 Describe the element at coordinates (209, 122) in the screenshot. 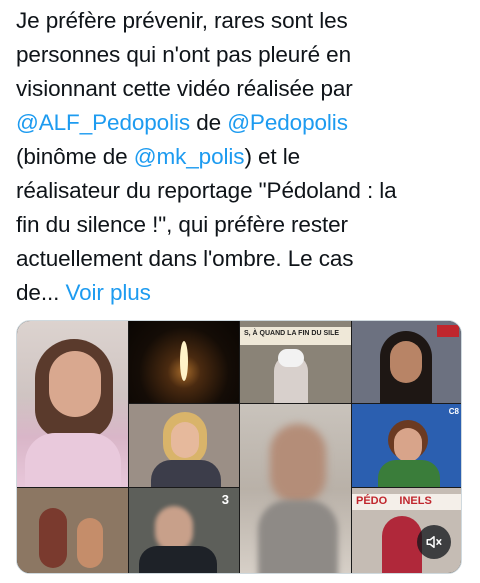

I see `tweet-word: de` at that location.